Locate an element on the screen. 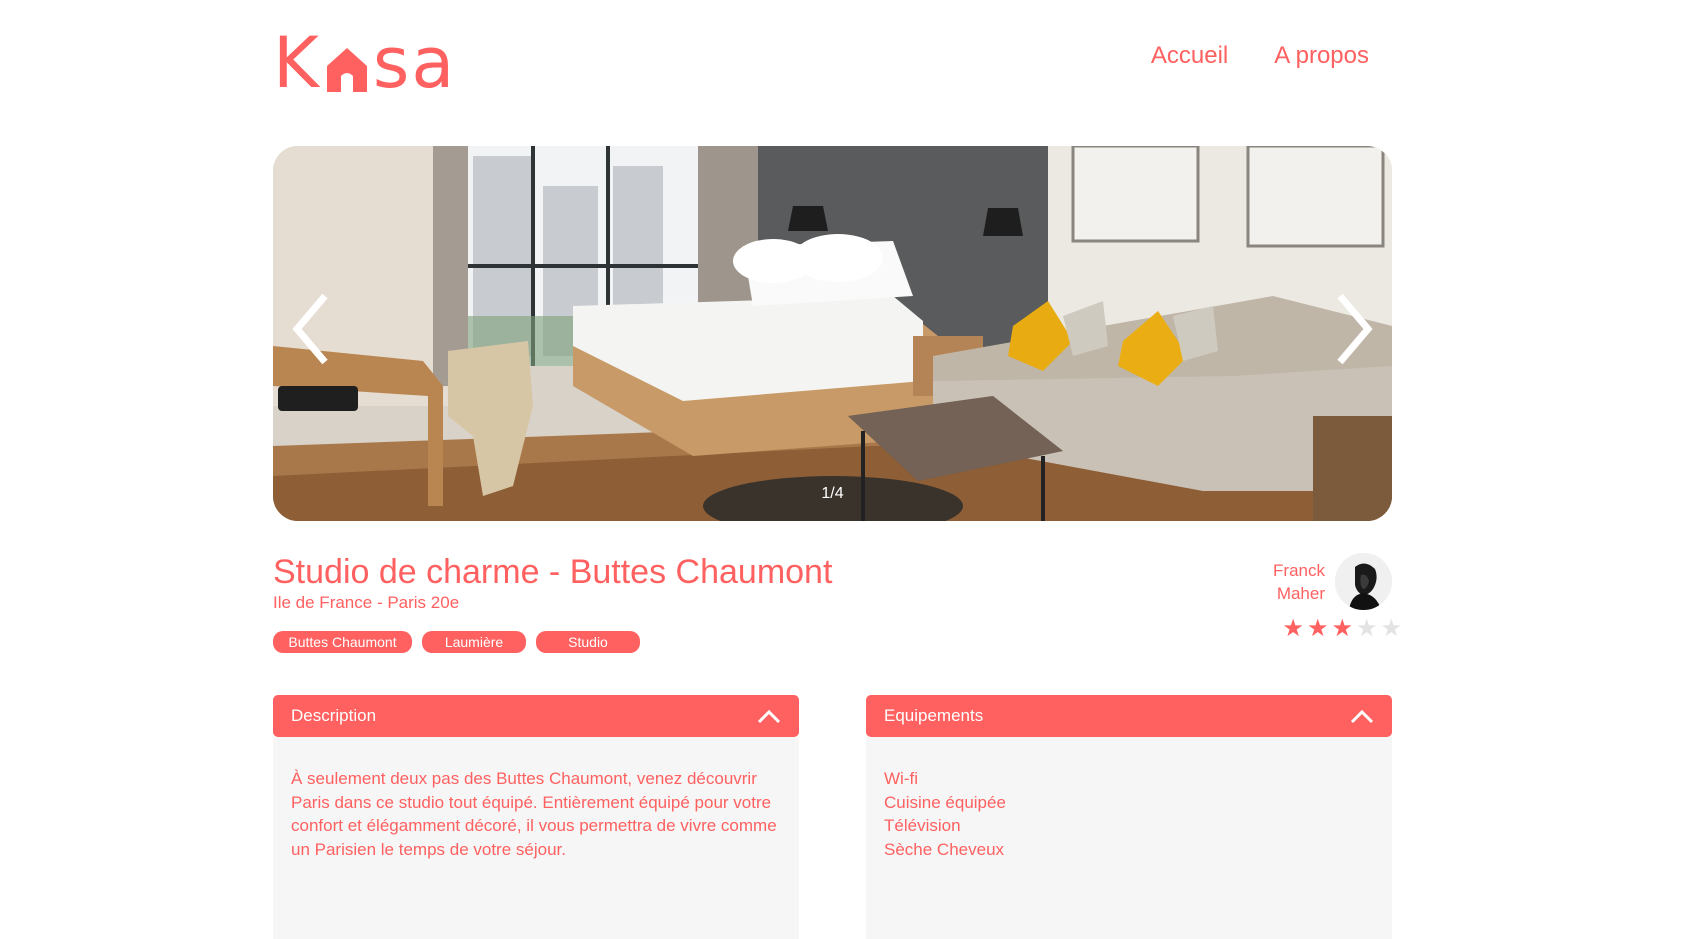 The image size is (1690, 939). list-item: Cuisine équipée is located at coordinates (945, 802).